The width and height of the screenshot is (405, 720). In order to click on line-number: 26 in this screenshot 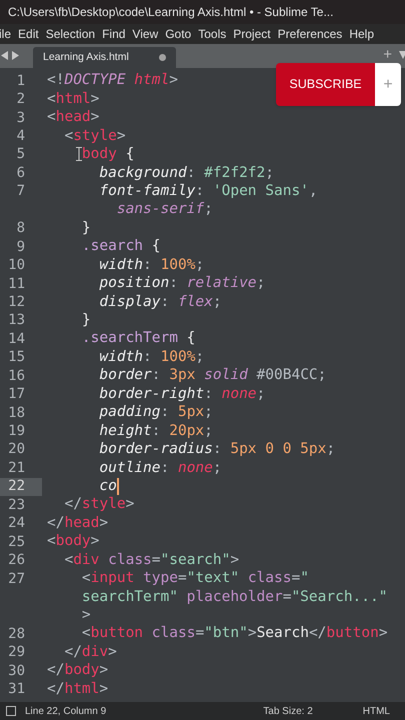, I will do `click(16, 560)`.